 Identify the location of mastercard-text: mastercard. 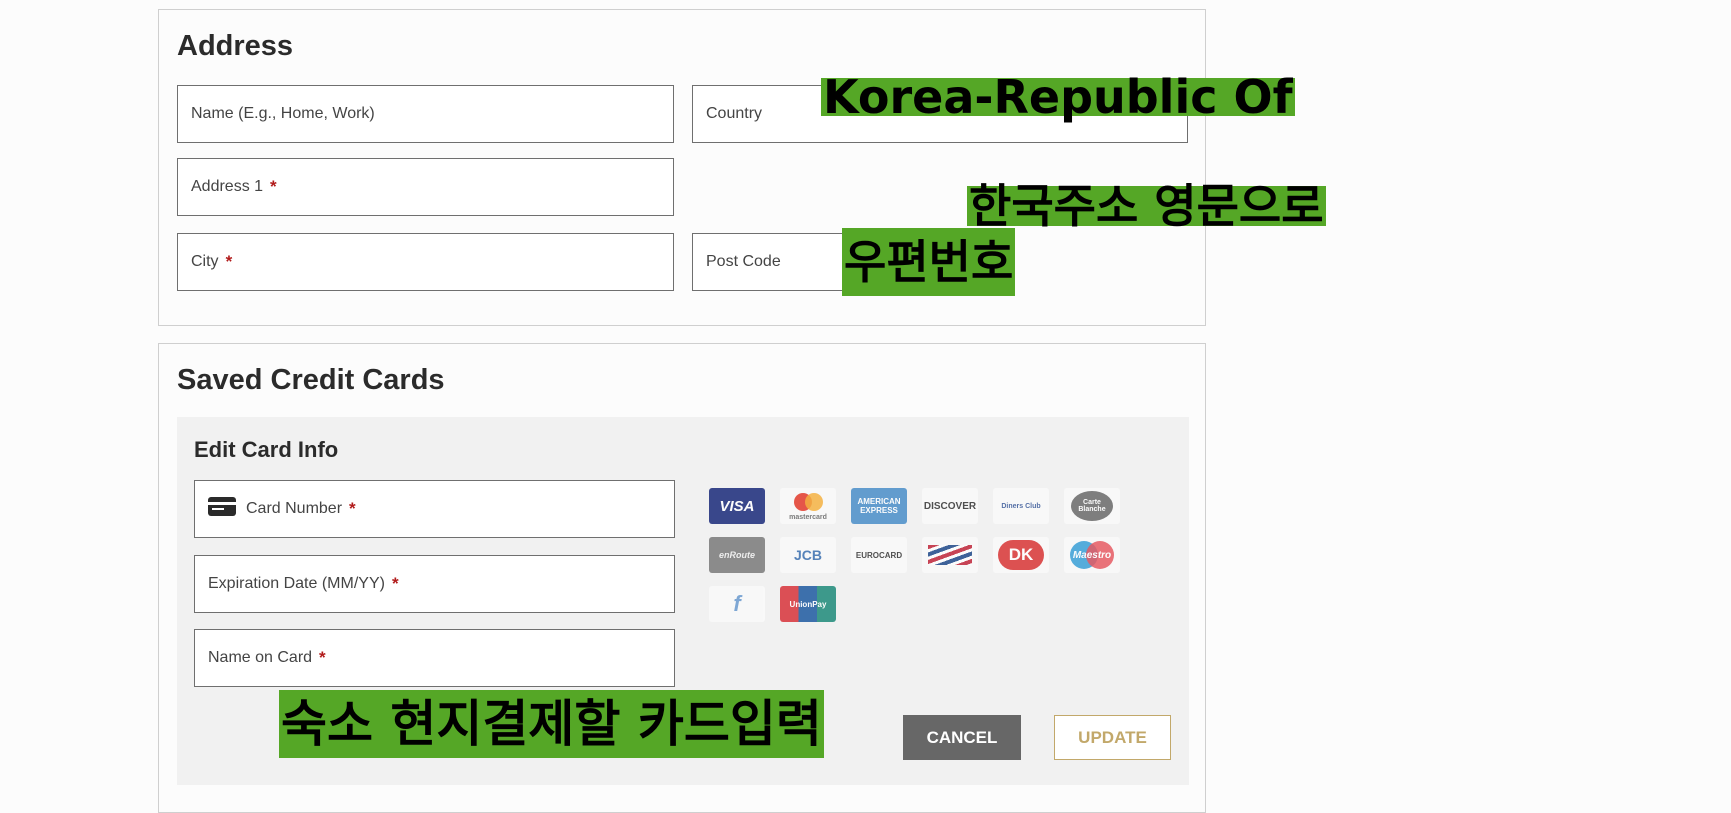
(808, 517).